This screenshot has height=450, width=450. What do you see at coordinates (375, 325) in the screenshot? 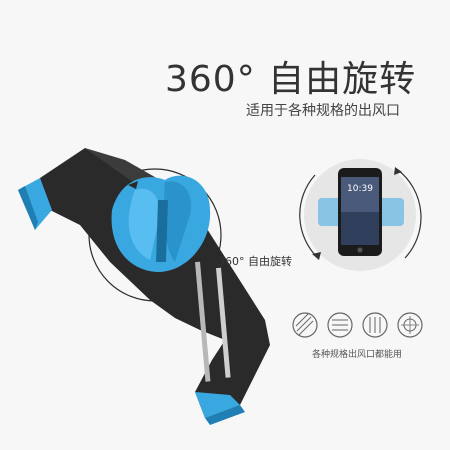
I see `vent-vertical-icon` at bounding box center [375, 325].